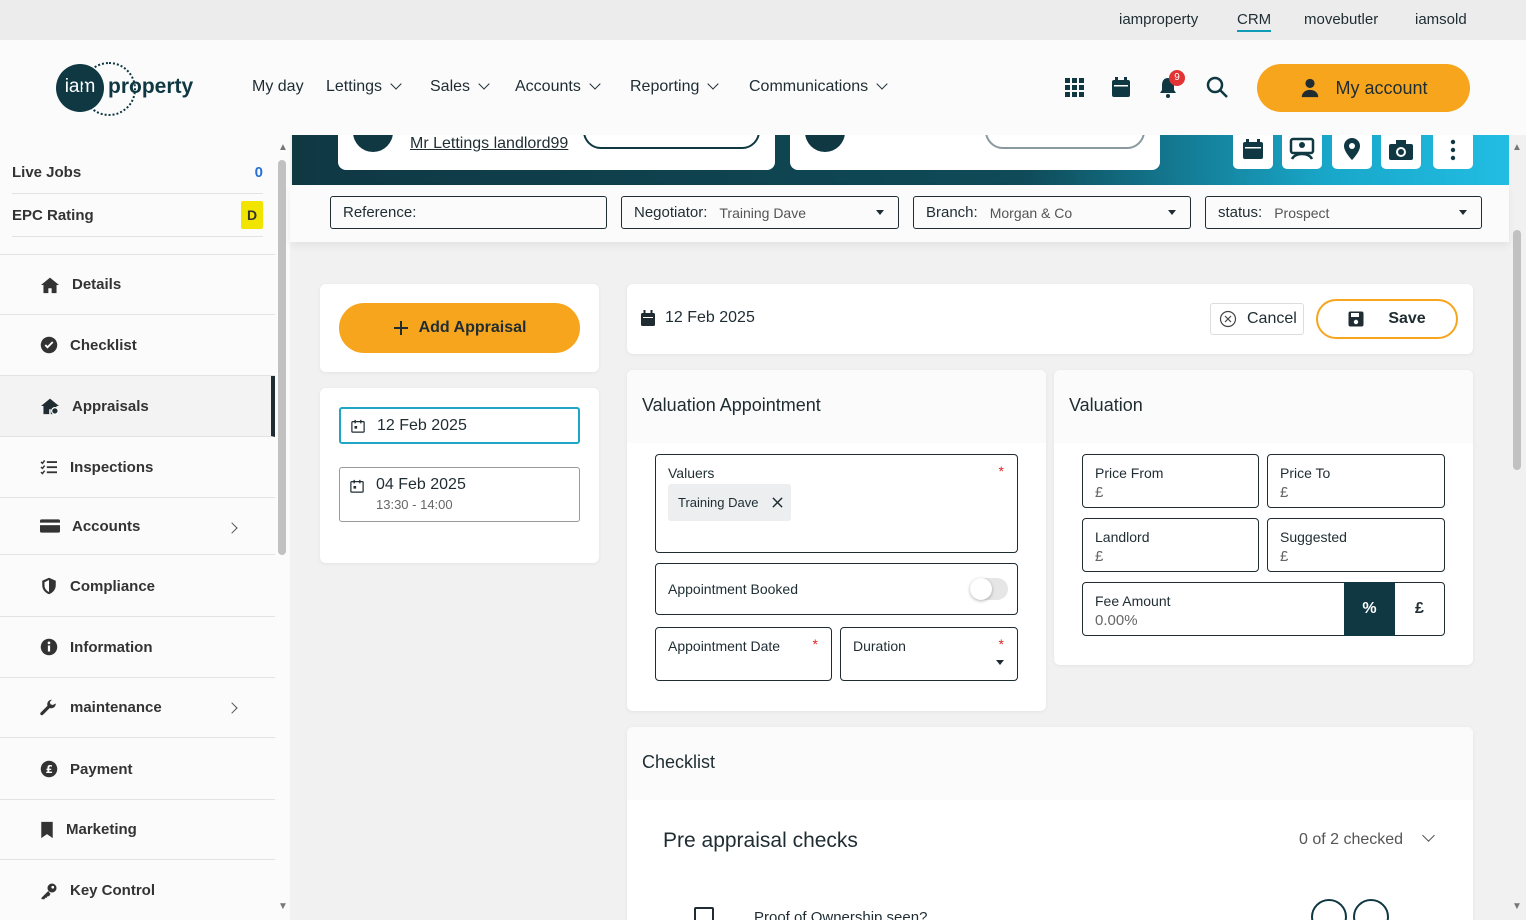 Image resolution: width=1526 pixels, height=920 pixels. I want to click on user-icon, so click(1310, 88).